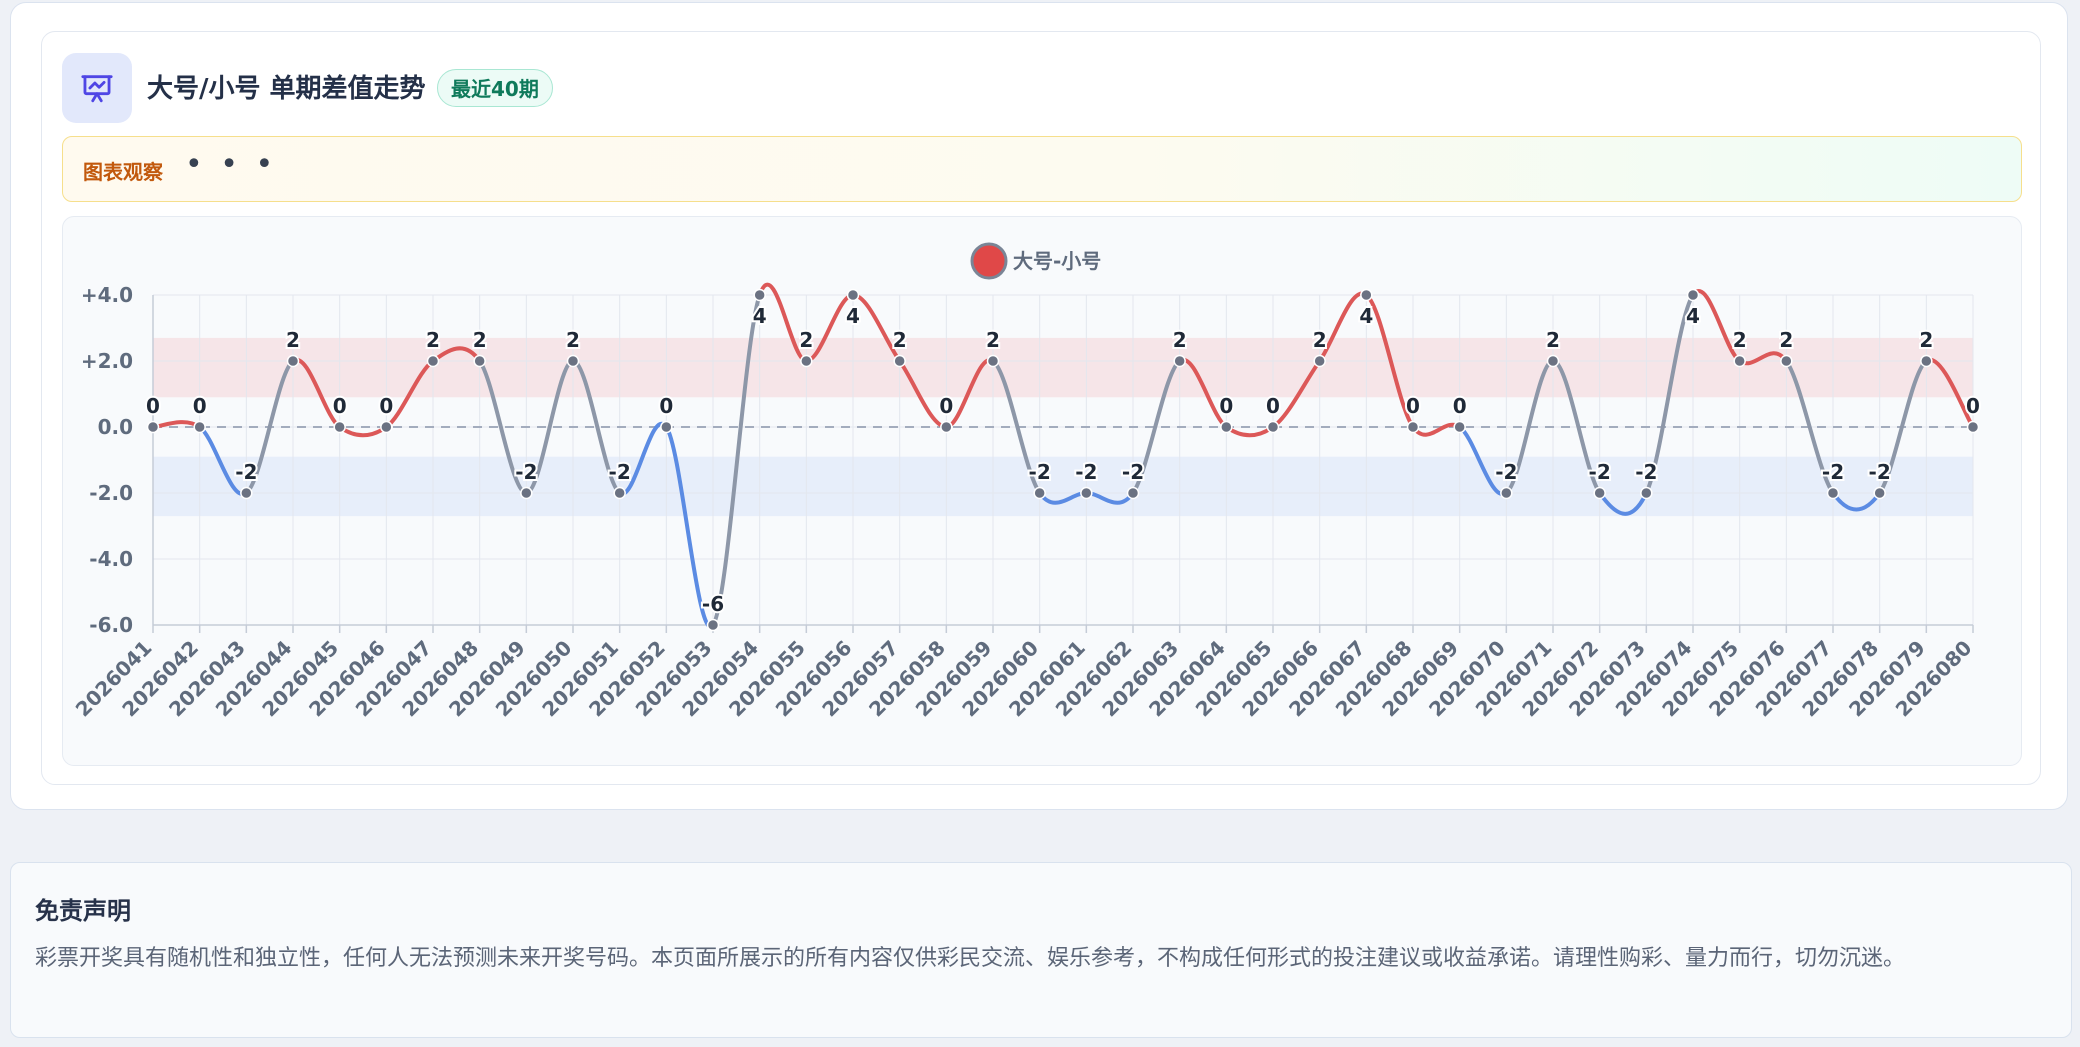 This screenshot has width=2080, height=1047. What do you see at coordinates (989, 261) in the screenshot?
I see `legend-marker` at bounding box center [989, 261].